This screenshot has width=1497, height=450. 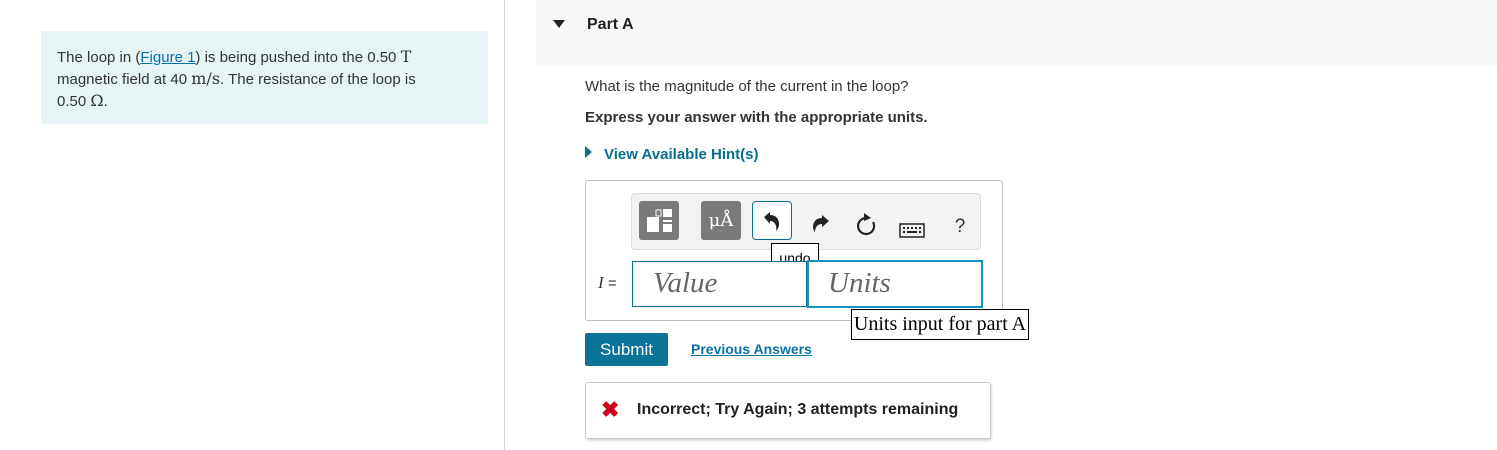 What do you see at coordinates (1016, 33) in the screenshot?
I see `part-header: Part A` at bounding box center [1016, 33].